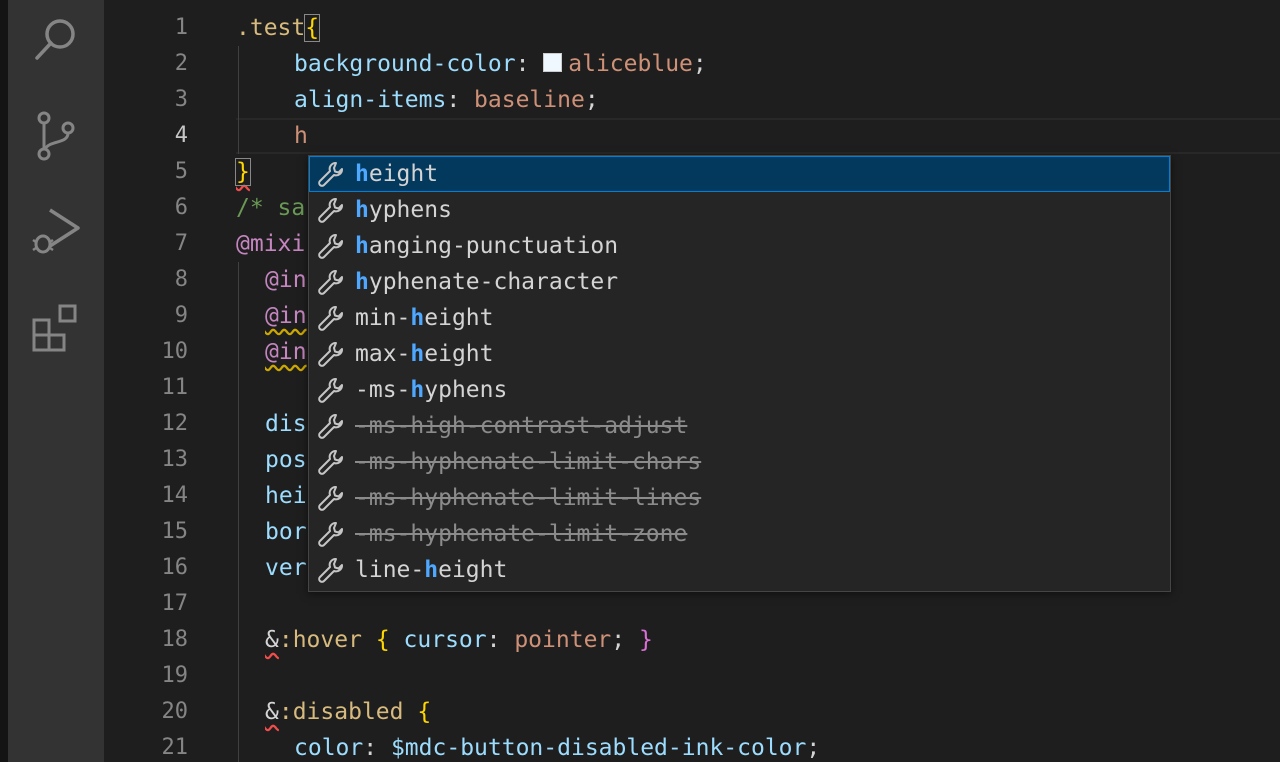 This screenshot has height=762, width=1280. Describe the element at coordinates (341, 712) in the screenshot. I see `pseudo-class: :disabled` at that location.